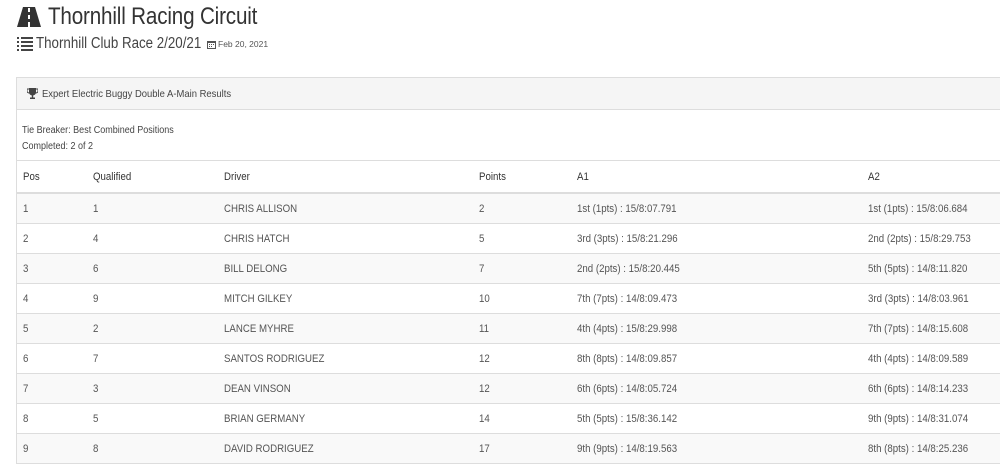 The image size is (1000, 467). What do you see at coordinates (118, 44) in the screenshot?
I see `event-name: Thornhill Club Race 2/20/21` at bounding box center [118, 44].